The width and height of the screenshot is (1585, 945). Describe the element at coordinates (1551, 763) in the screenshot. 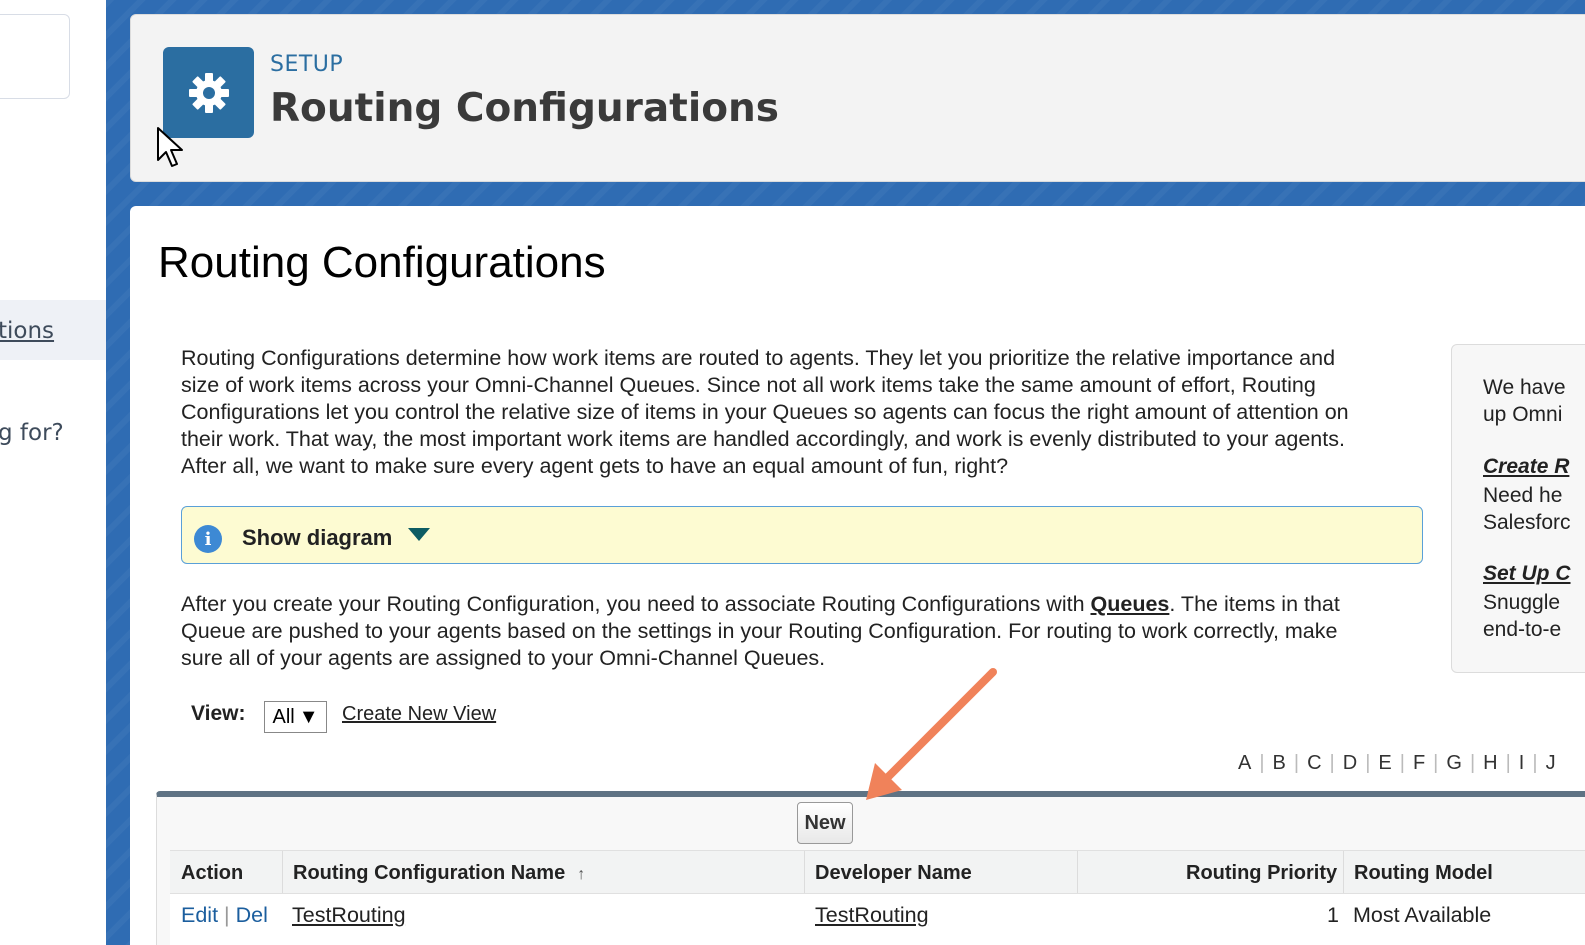

I see `alpha-filter-letter: J` at that location.